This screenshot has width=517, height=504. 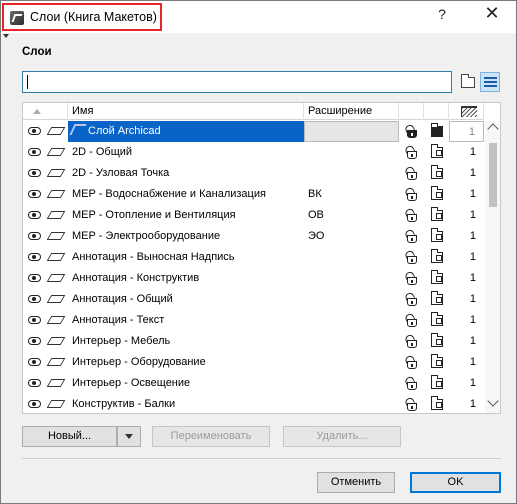 I want to click on layer-name-cell: Конструктив - Балки, so click(x=186, y=403).